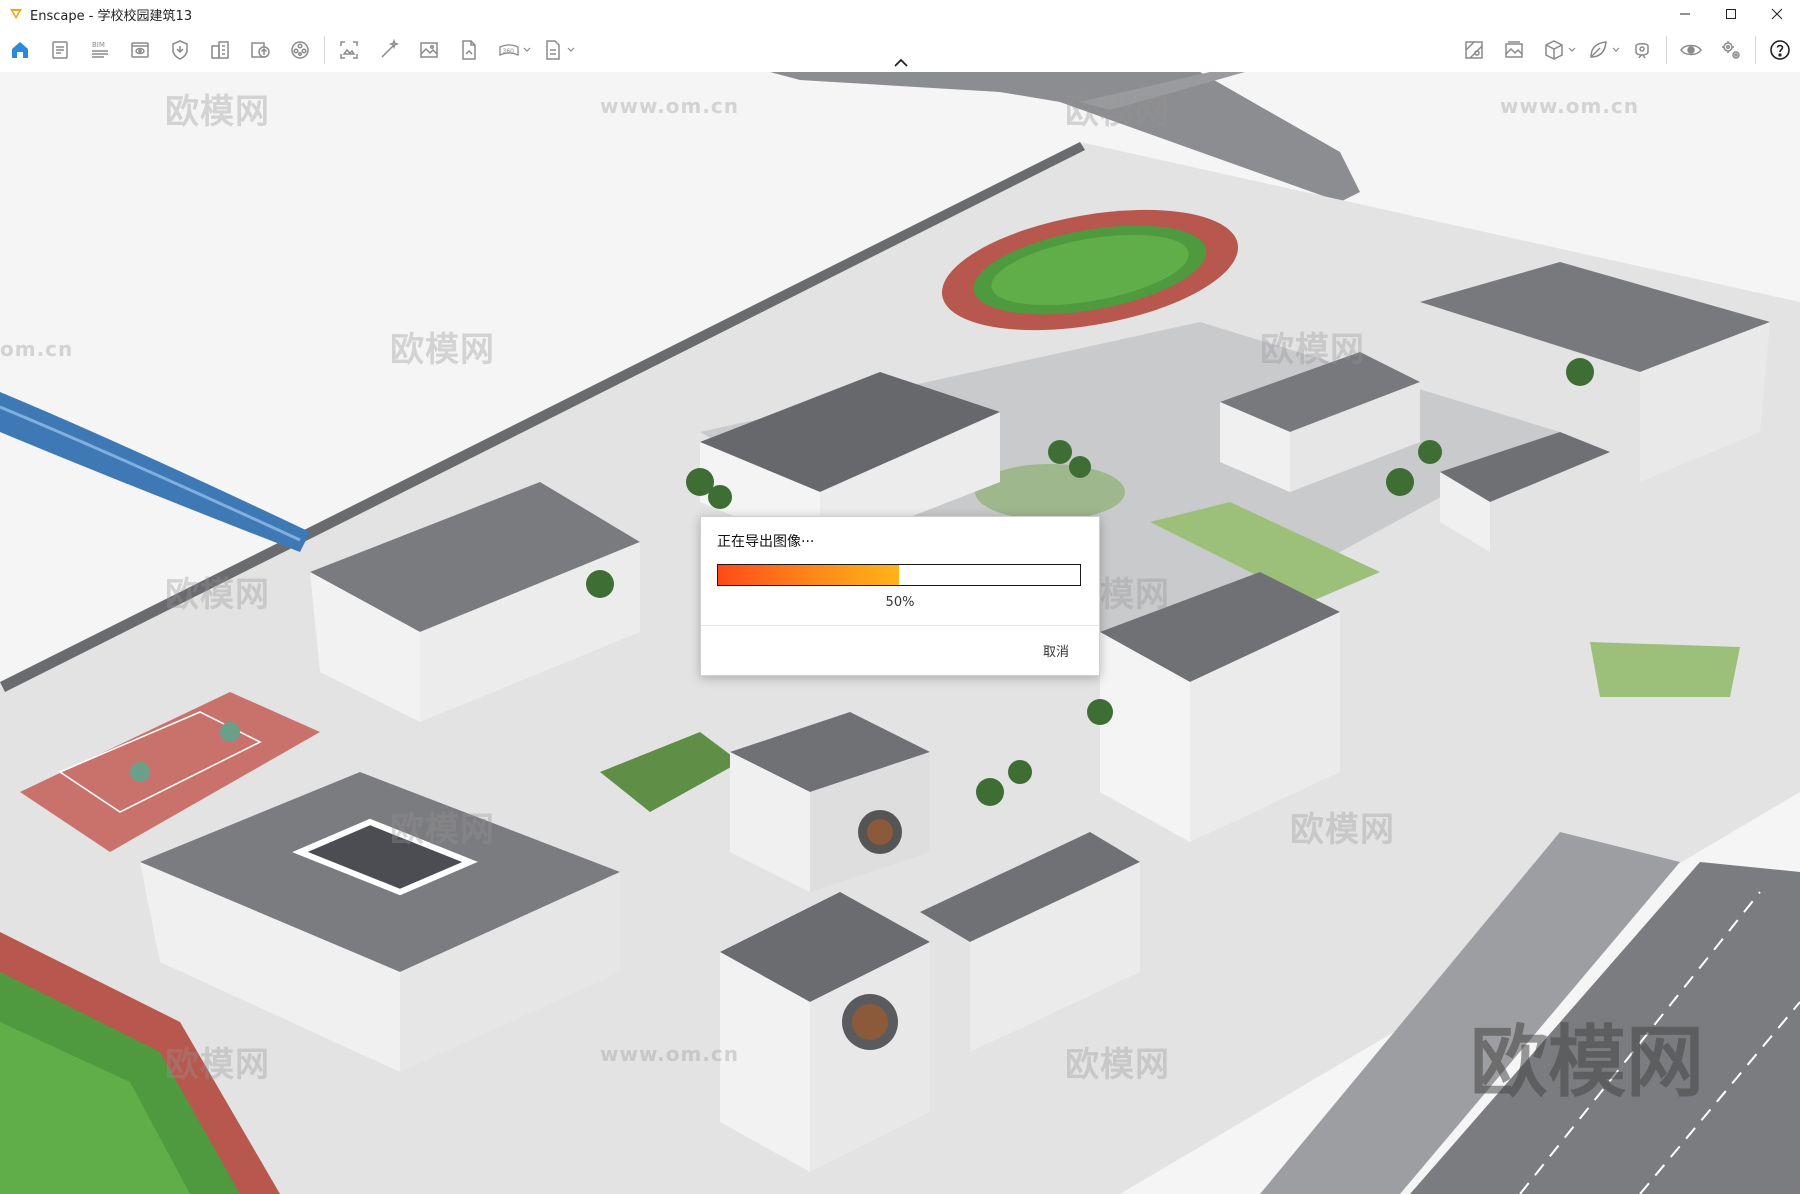 This screenshot has width=1800, height=1194. I want to click on bim-icon: BIM, so click(100, 49).